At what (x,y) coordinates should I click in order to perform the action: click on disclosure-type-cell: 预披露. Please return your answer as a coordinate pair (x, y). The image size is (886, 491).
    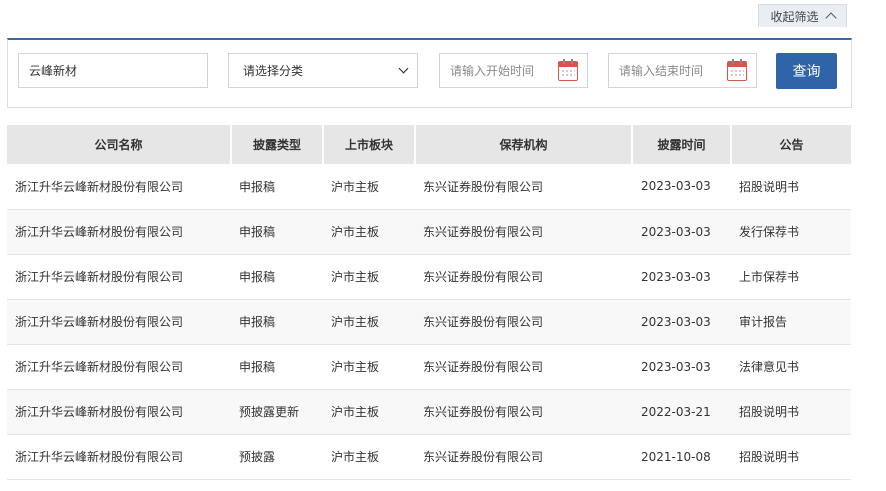
    Looking at the image, I should click on (277, 457).